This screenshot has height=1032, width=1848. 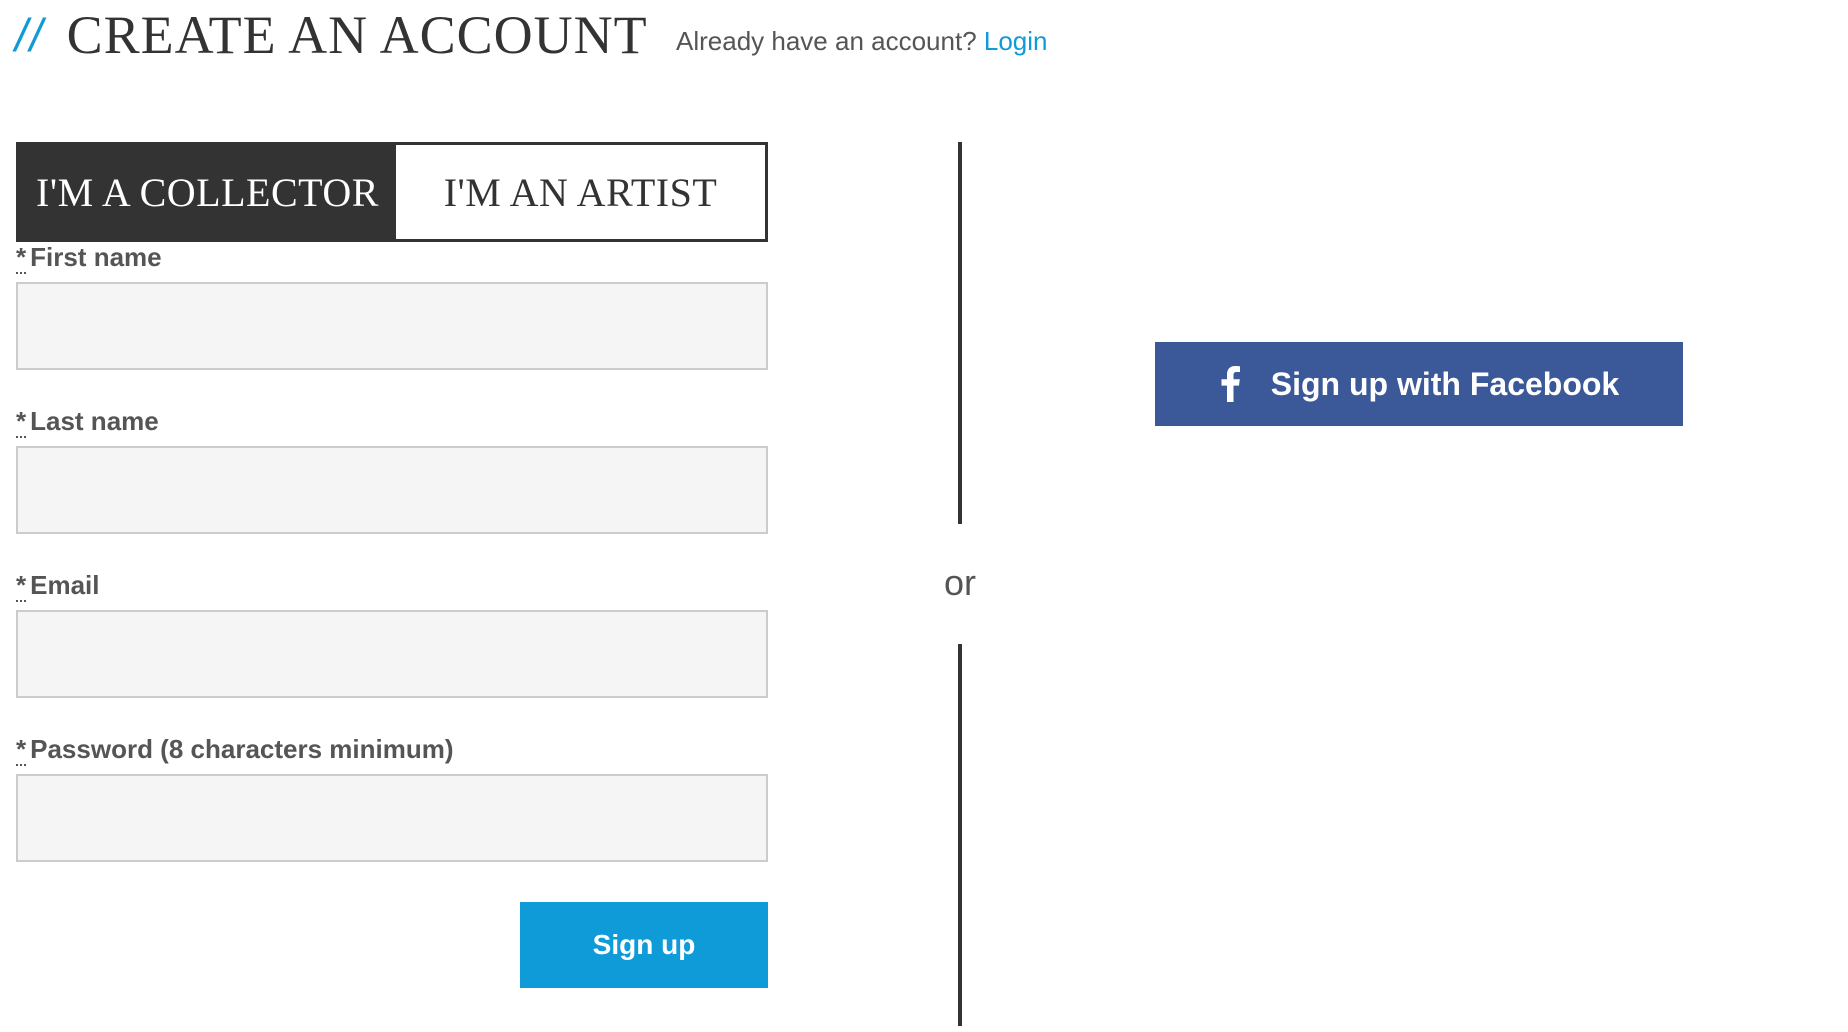 I want to click on page-header: // CREATE AN ACCOUNT, so click(x=331, y=35).